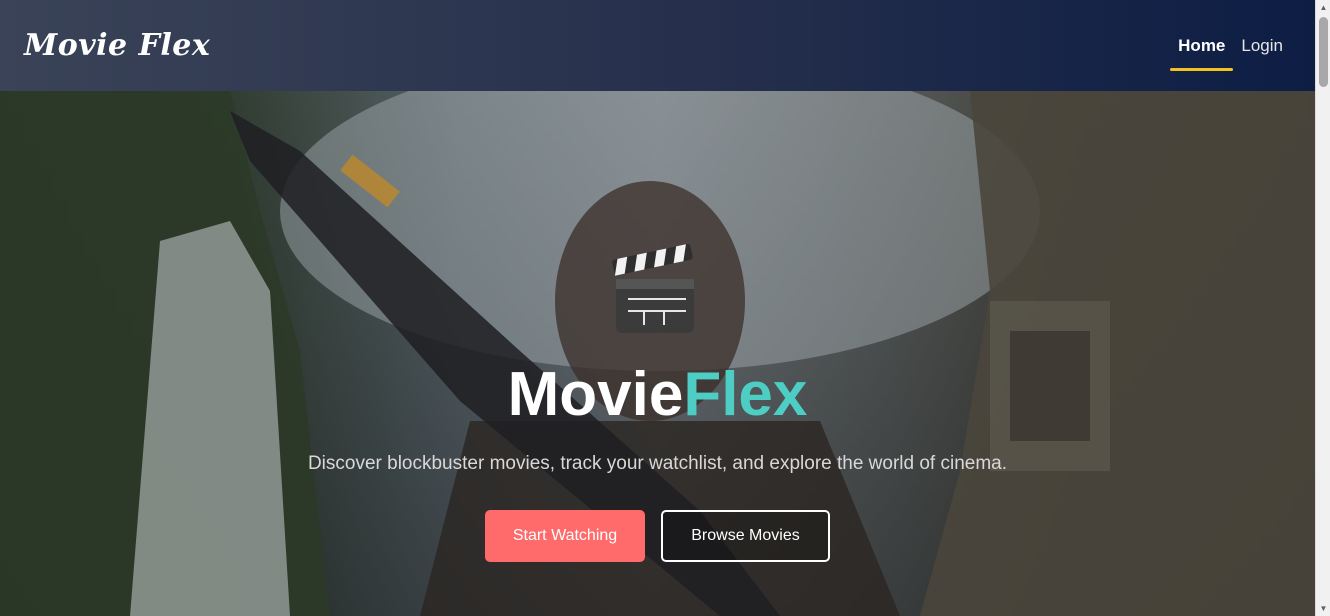  What do you see at coordinates (1323, 608) in the screenshot?
I see `scroll-down-arrow-icon: ▼` at bounding box center [1323, 608].